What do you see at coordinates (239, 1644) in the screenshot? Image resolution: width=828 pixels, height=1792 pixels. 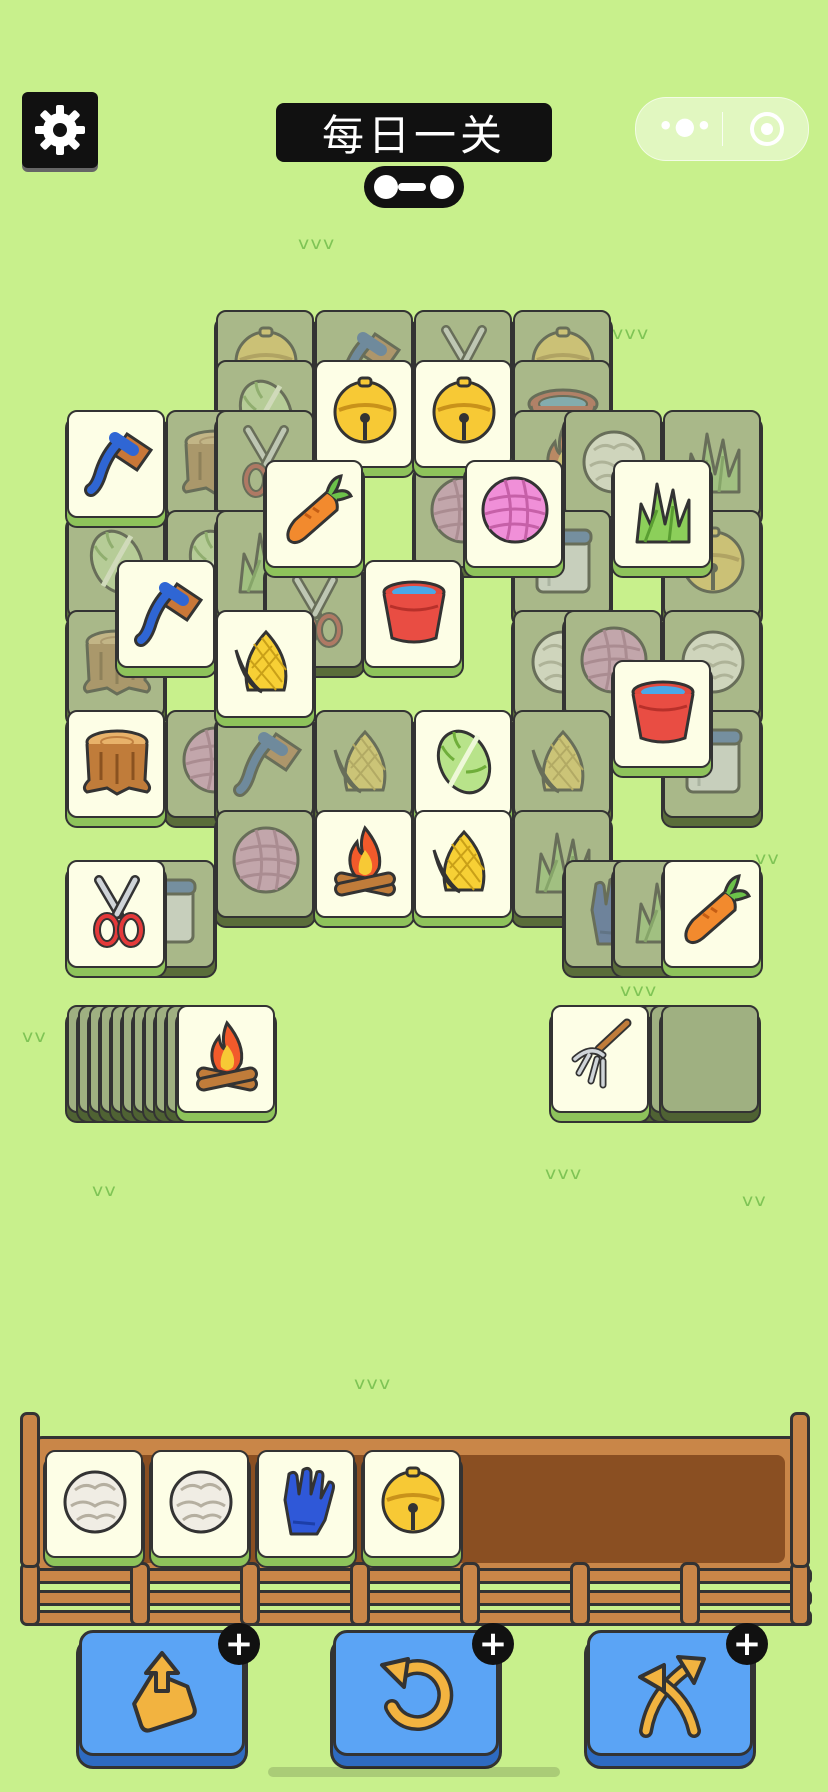 I see `add-remove-out-icon: +` at bounding box center [239, 1644].